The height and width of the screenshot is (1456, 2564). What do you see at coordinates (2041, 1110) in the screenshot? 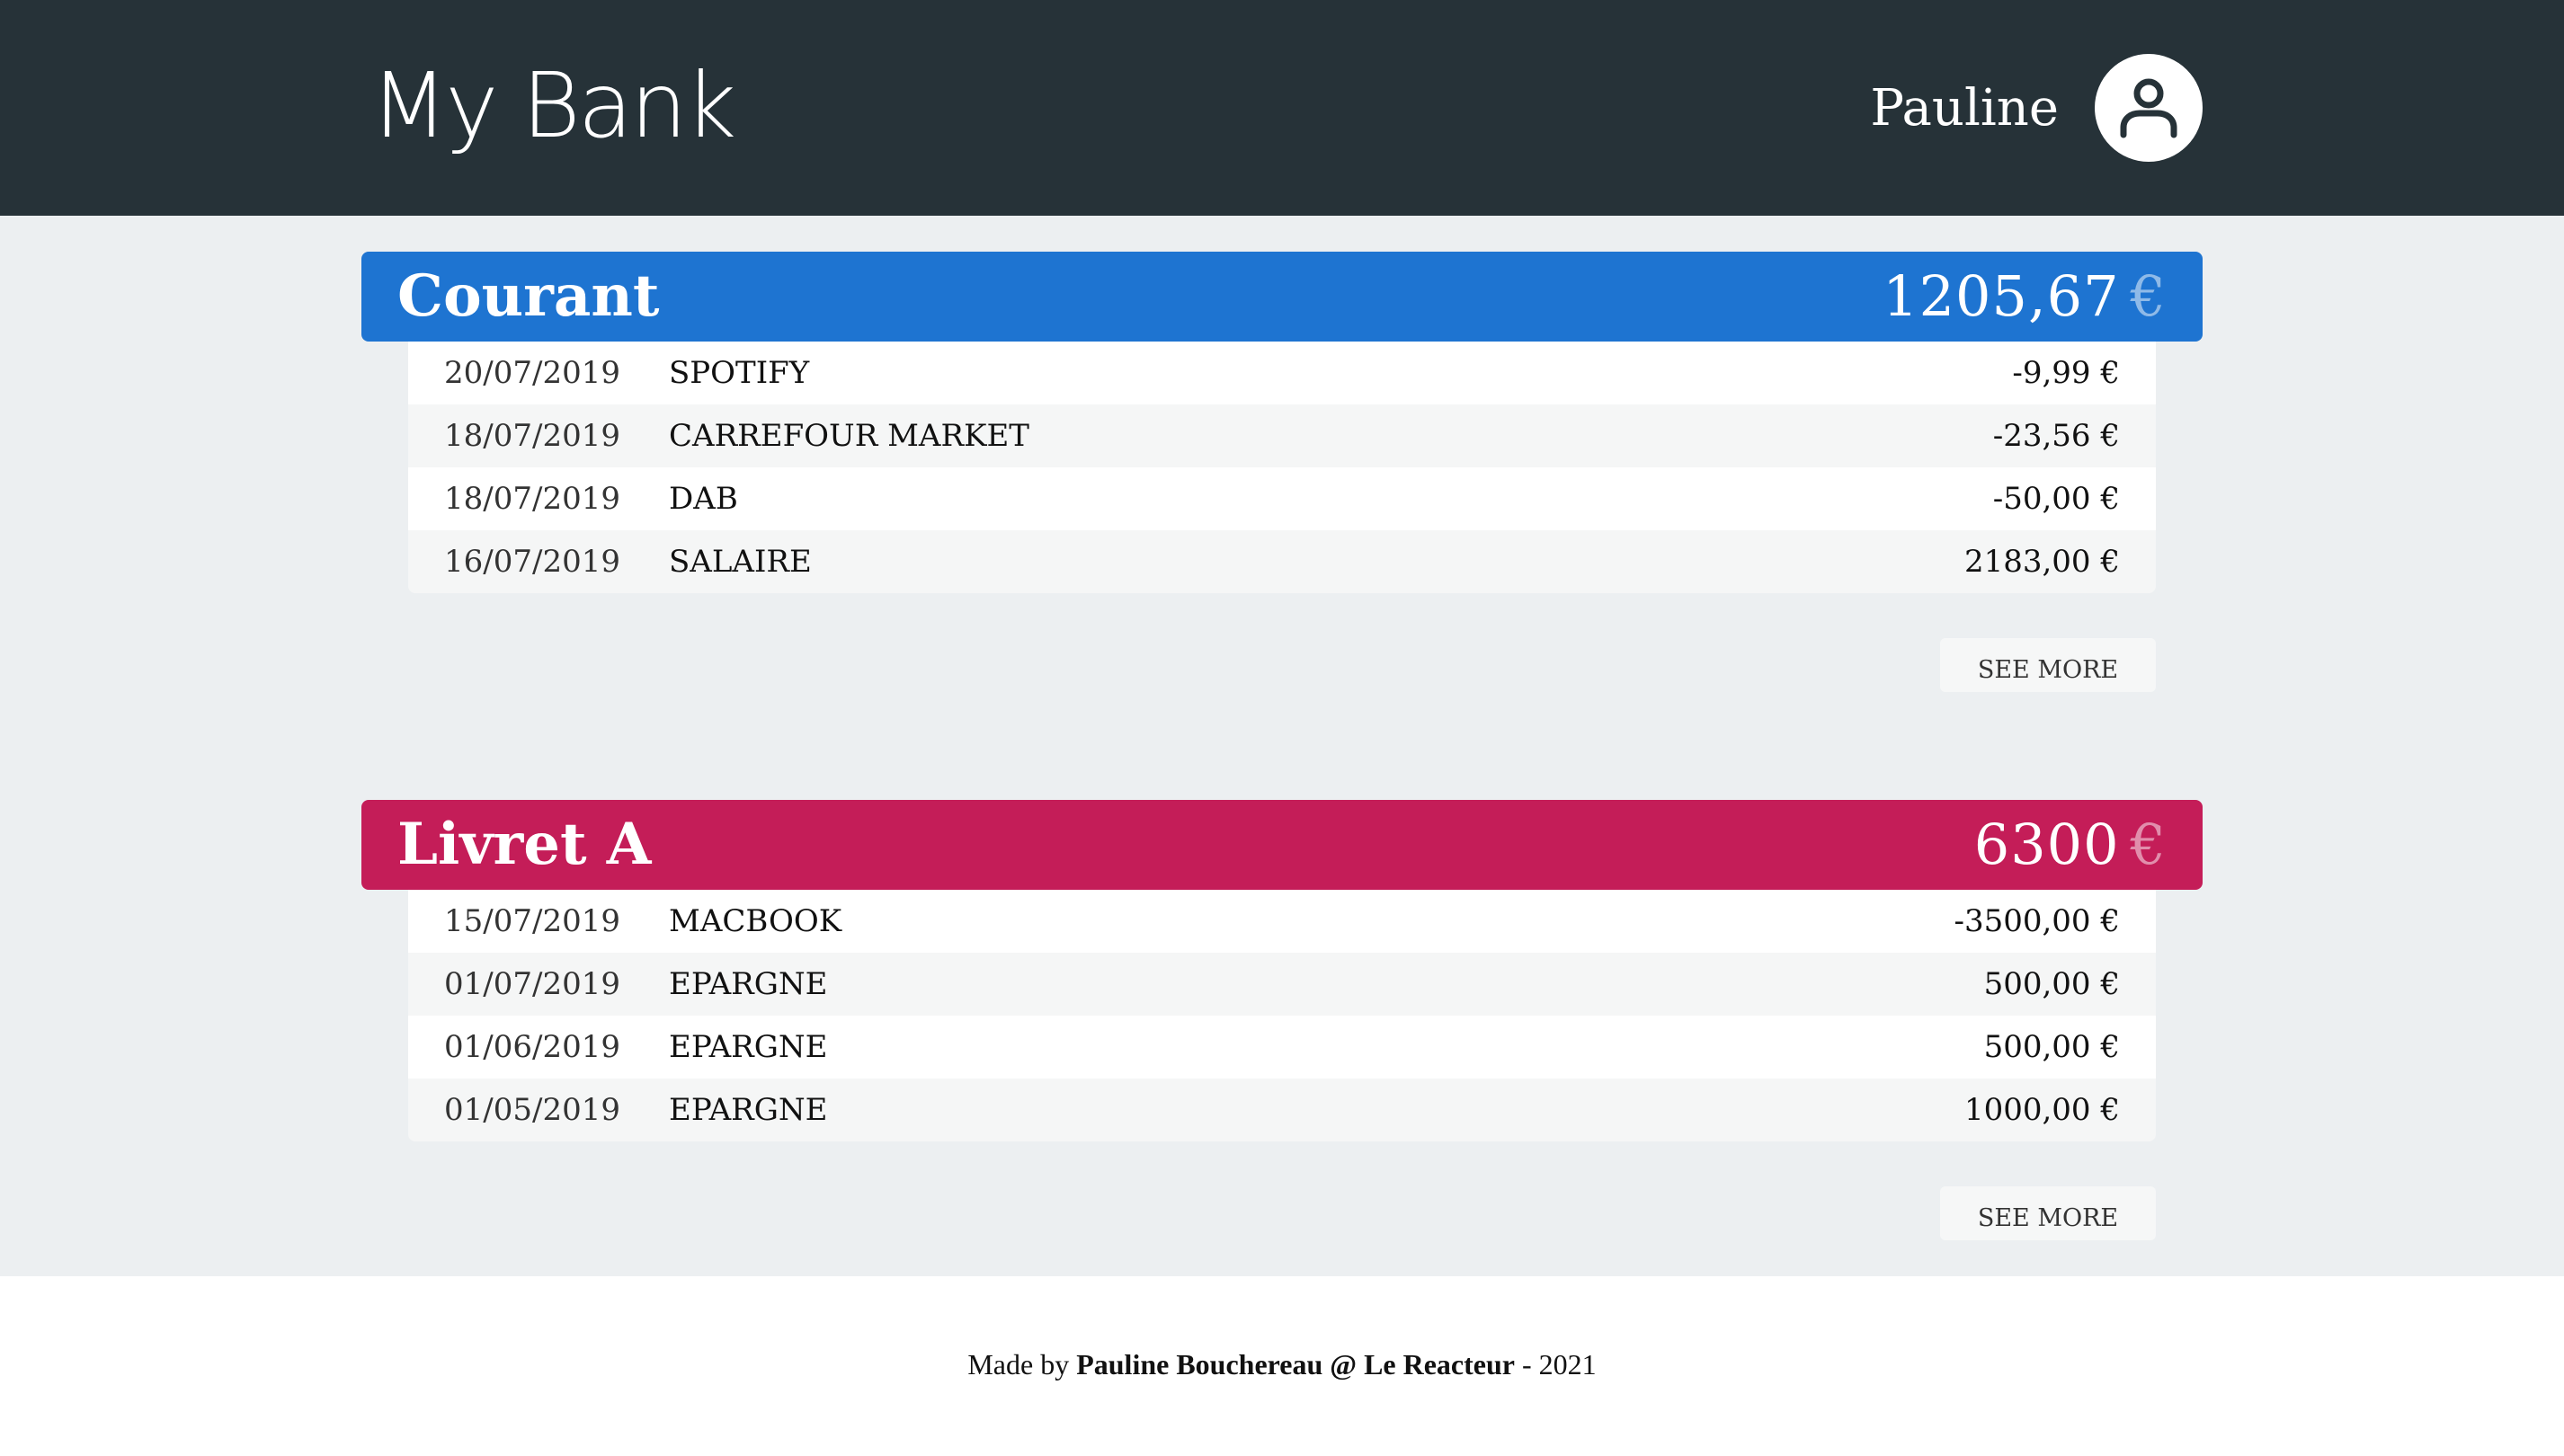
I see `transaction-amount: 1000,00 €` at bounding box center [2041, 1110].